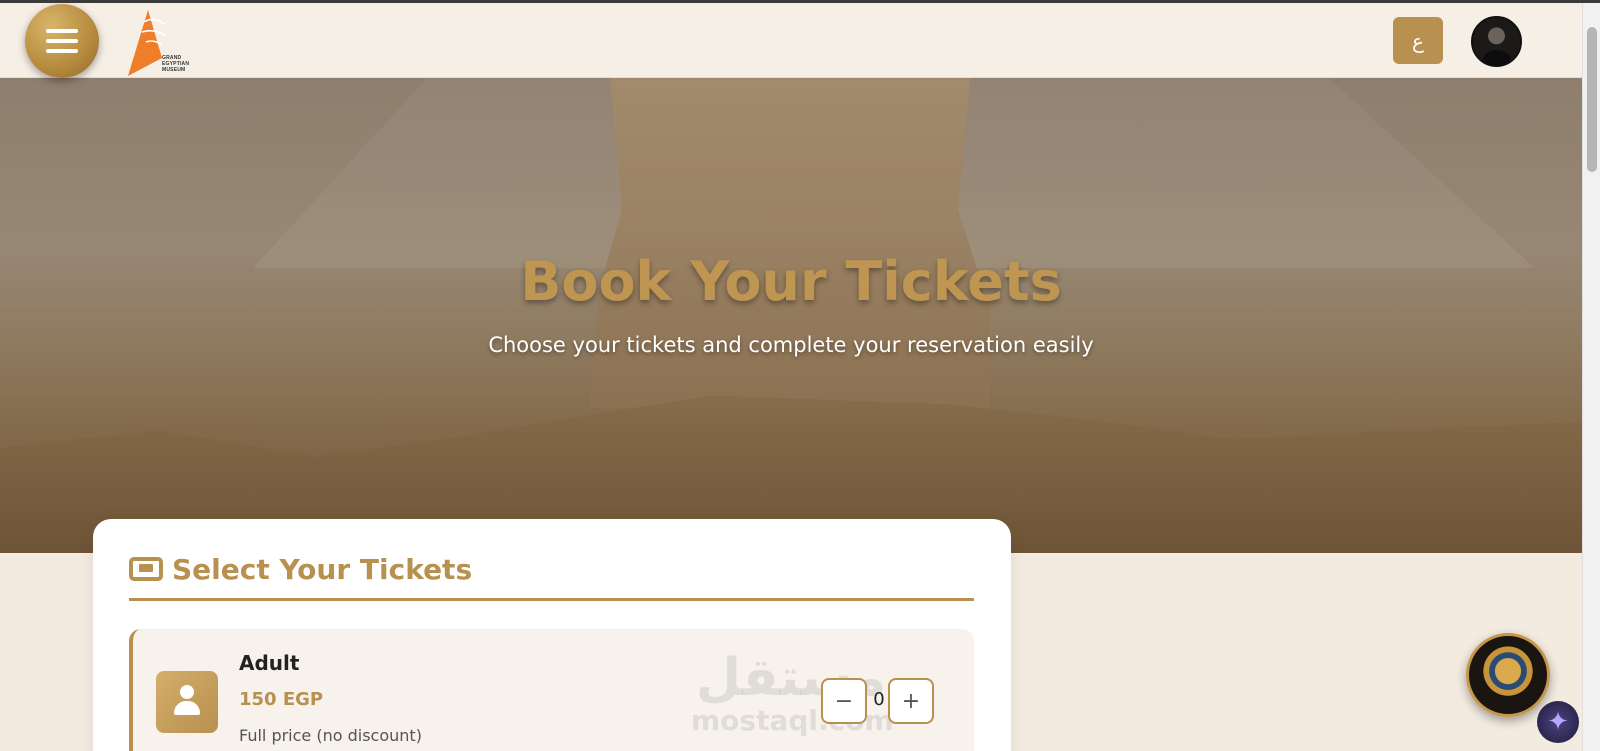  I want to click on hero-sphinx-image, so click(790, 243).